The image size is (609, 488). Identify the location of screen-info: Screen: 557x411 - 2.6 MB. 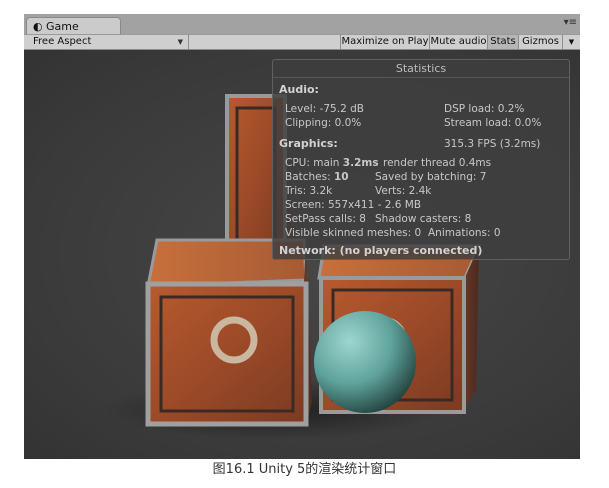
(353, 205).